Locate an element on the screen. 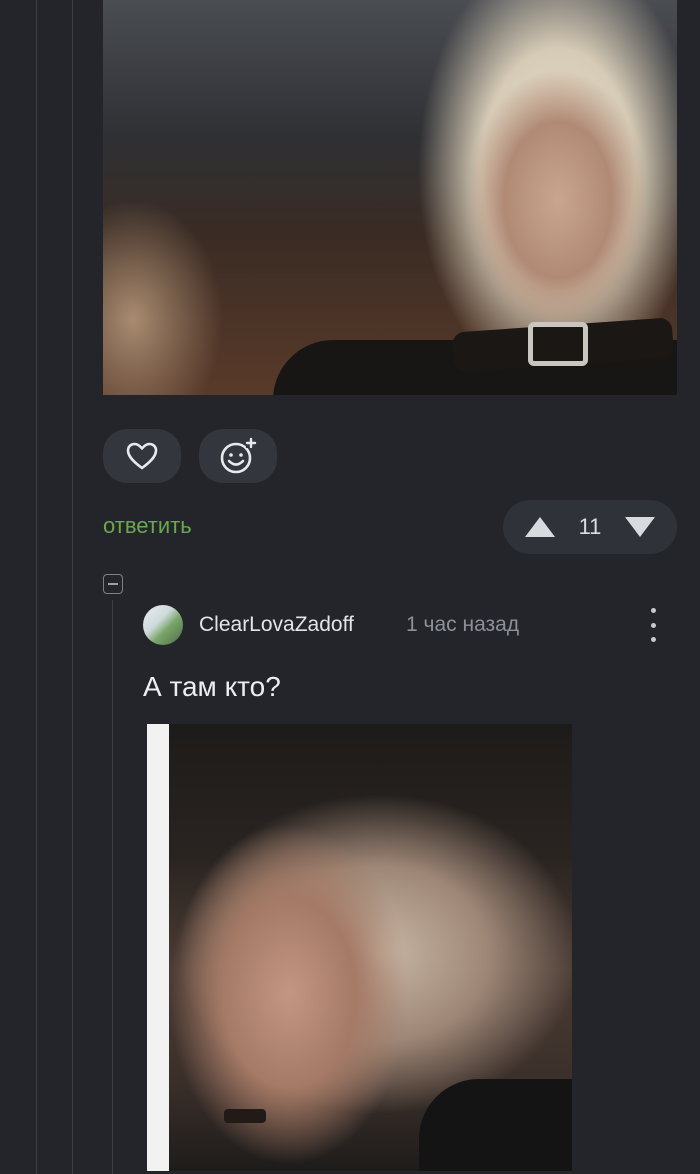  mustache-shape is located at coordinates (245, 1116).